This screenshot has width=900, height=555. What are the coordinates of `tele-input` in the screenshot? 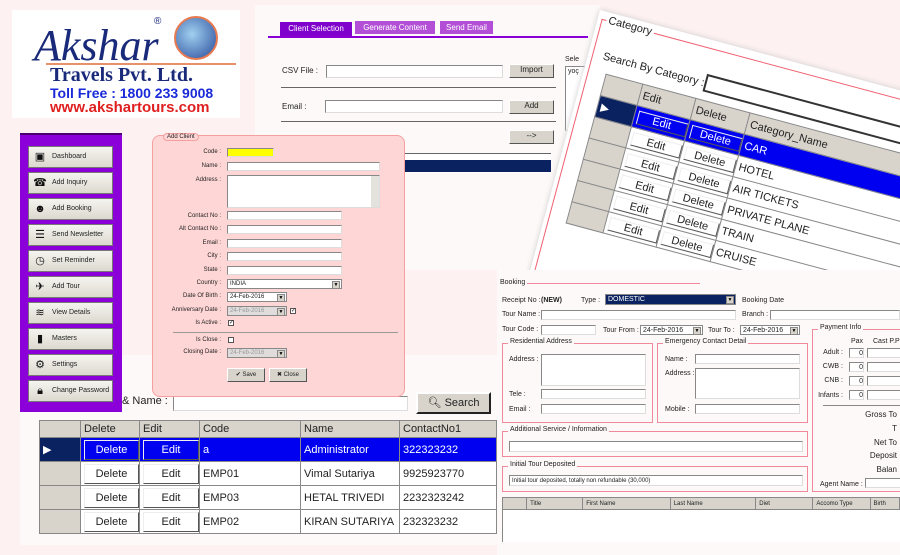 It's located at (593, 394).